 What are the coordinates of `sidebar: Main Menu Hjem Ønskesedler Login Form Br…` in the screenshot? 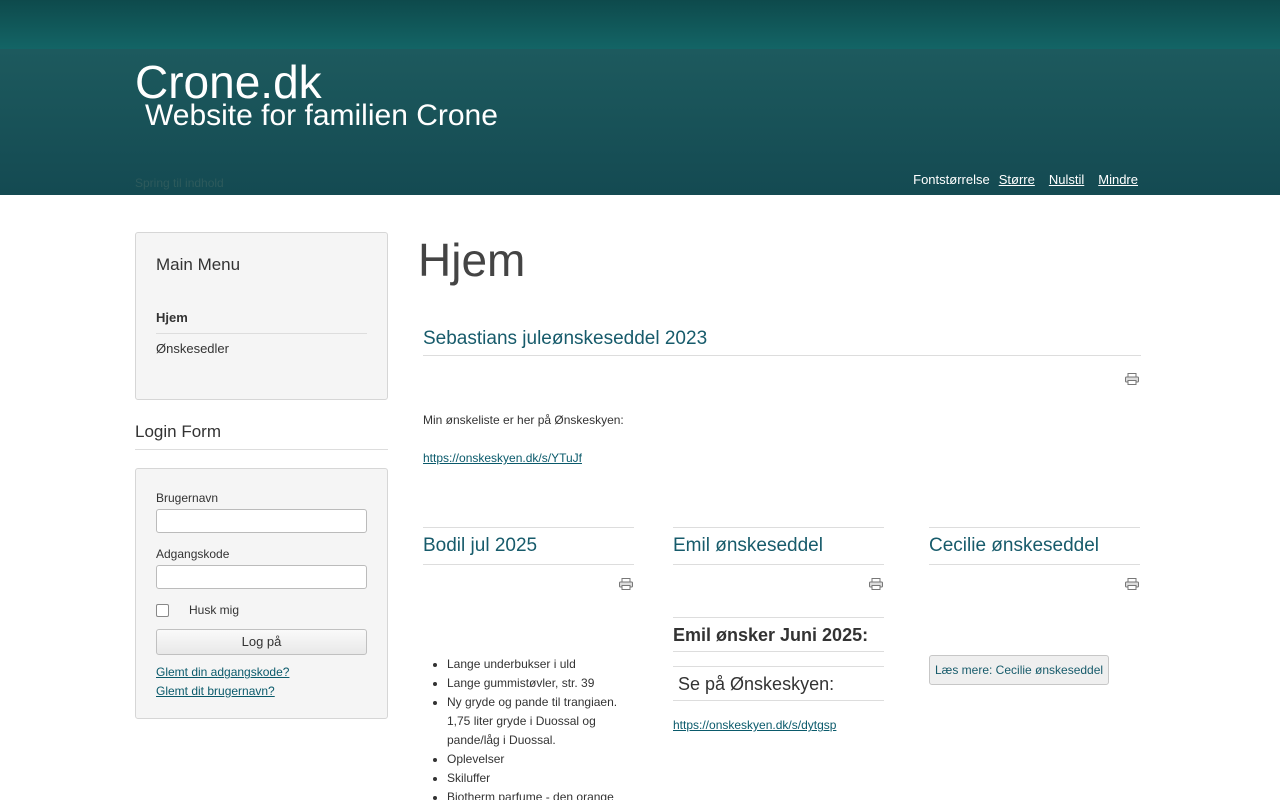 It's located at (261, 475).